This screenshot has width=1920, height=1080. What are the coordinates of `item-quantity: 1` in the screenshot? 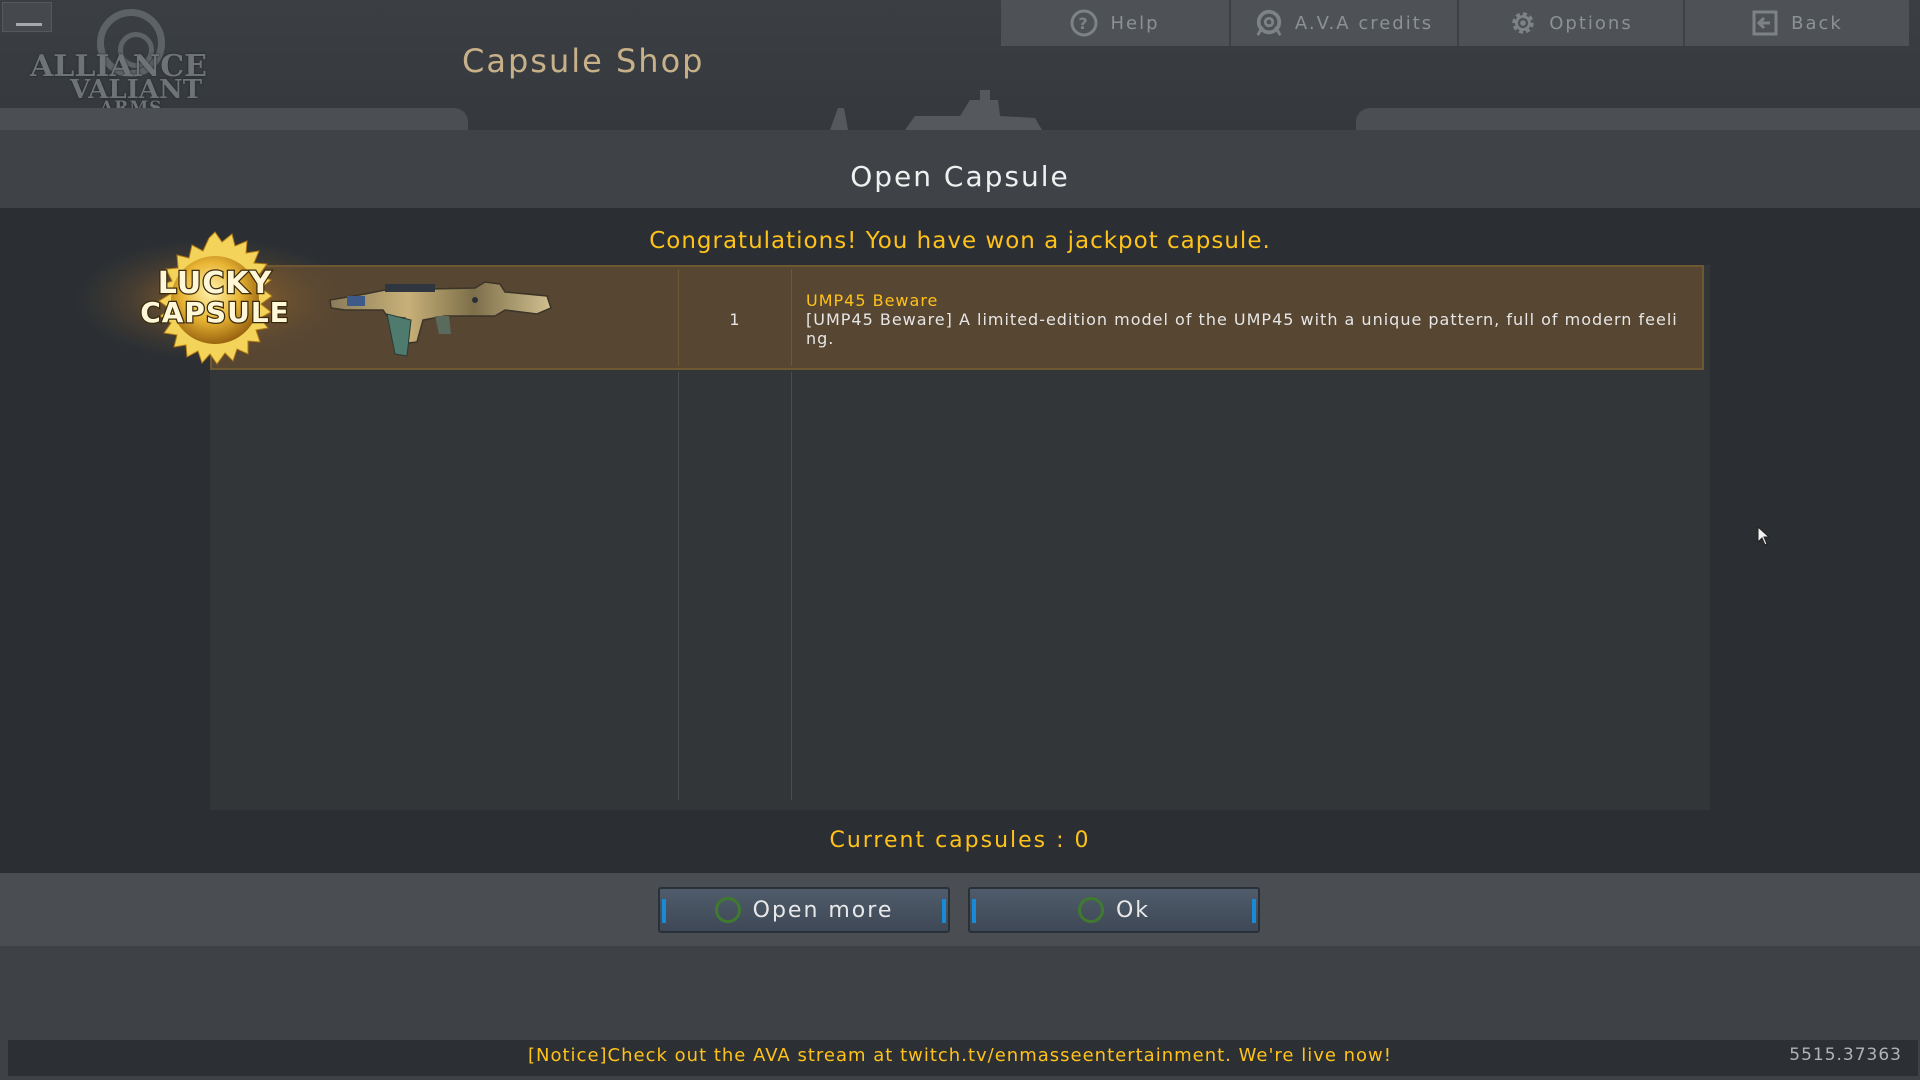 It's located at (735, 319).